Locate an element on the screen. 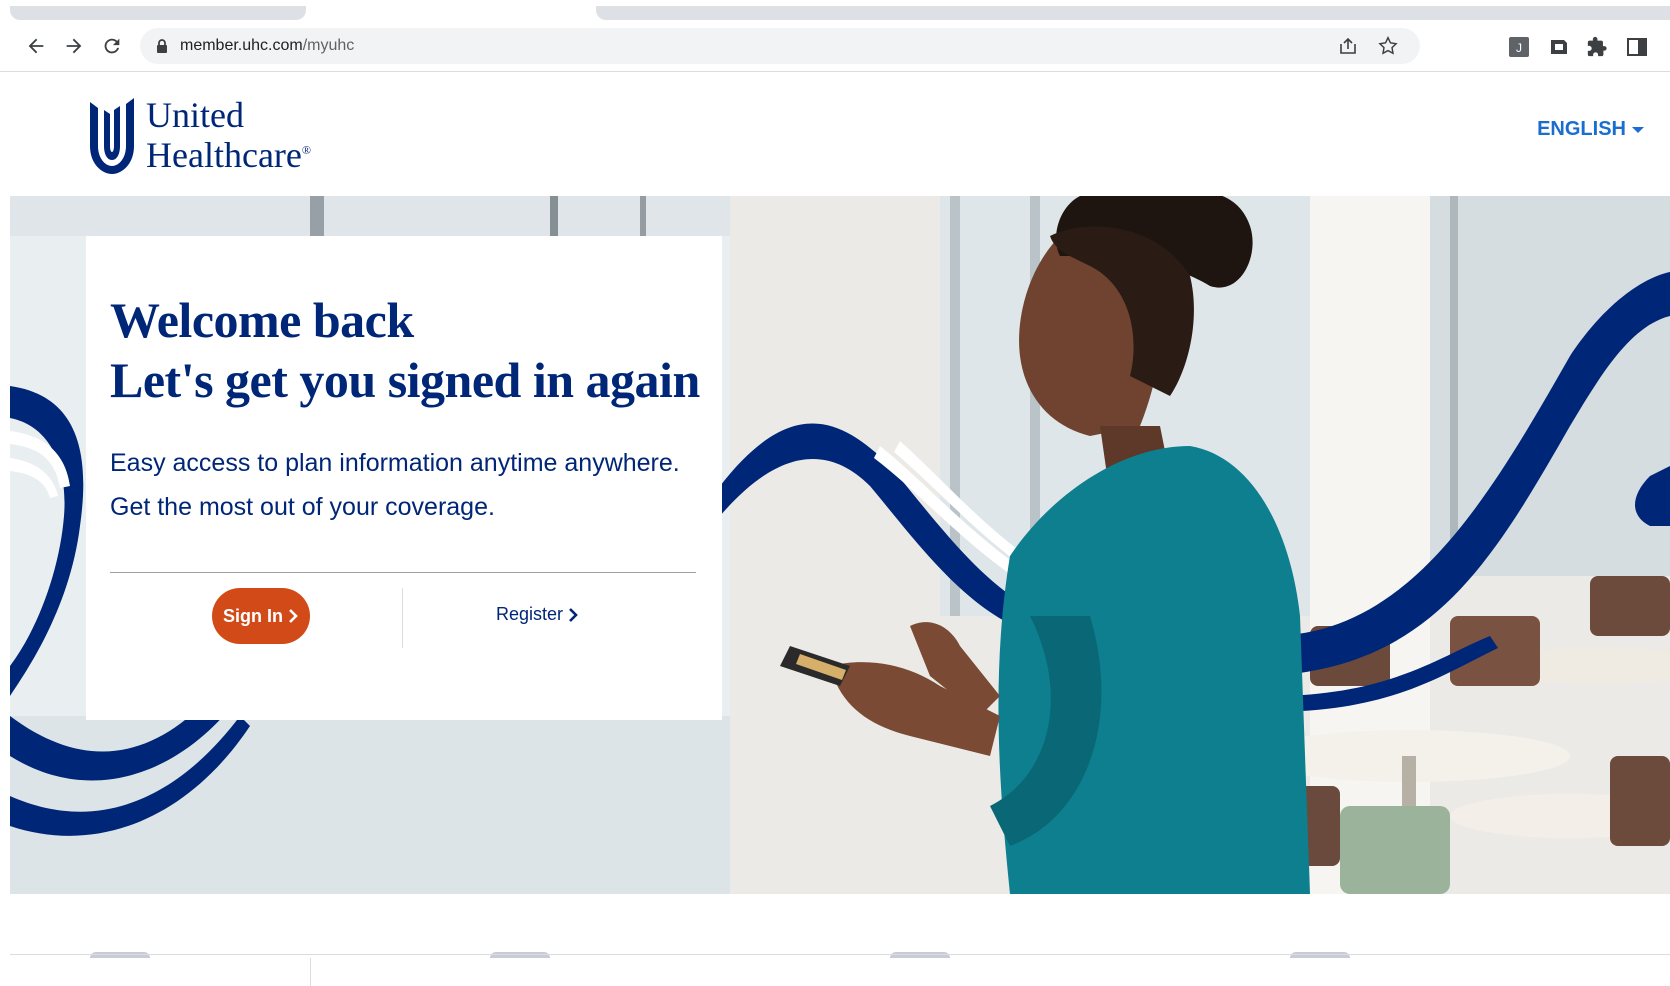 The width and height of the screenshot is (1670, 986). forward-arrow-icon is located at coordinates (74, 46).